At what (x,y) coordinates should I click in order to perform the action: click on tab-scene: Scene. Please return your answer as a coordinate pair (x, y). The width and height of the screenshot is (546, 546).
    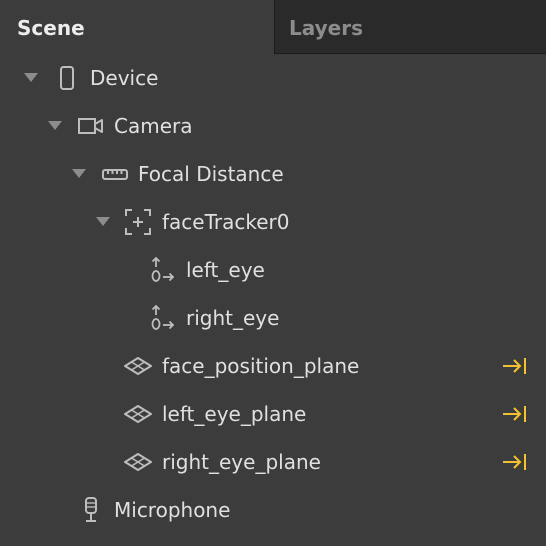
    Looking at the image, I should click on (137, 27).